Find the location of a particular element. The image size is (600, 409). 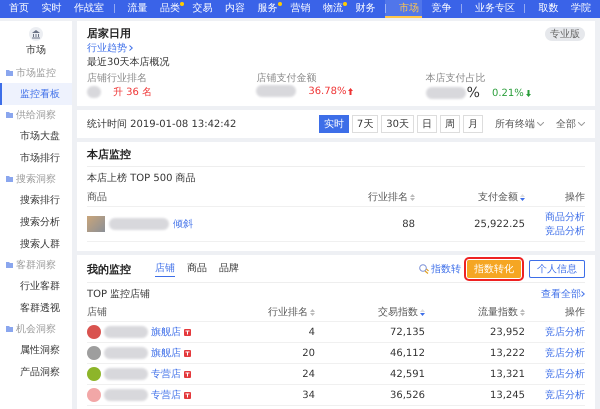

sidebar-group-label: 市场监控 is located at coordinates (36, 73).